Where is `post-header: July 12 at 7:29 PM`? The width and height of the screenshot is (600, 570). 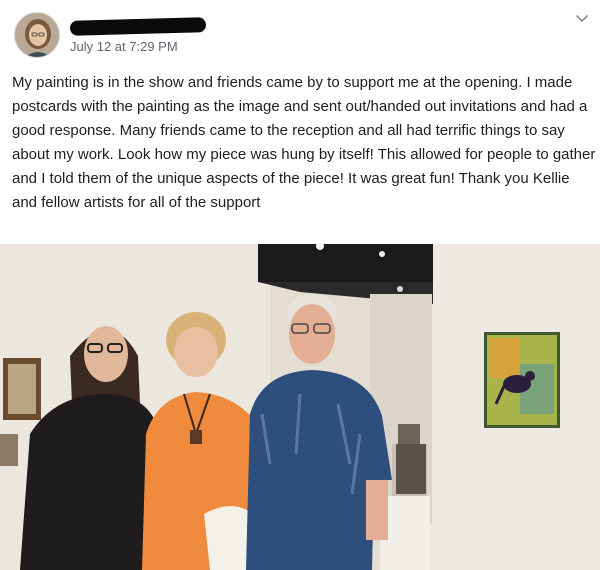
post-header: July 12 at 7:29 PM is located at coordinates (300, 30).